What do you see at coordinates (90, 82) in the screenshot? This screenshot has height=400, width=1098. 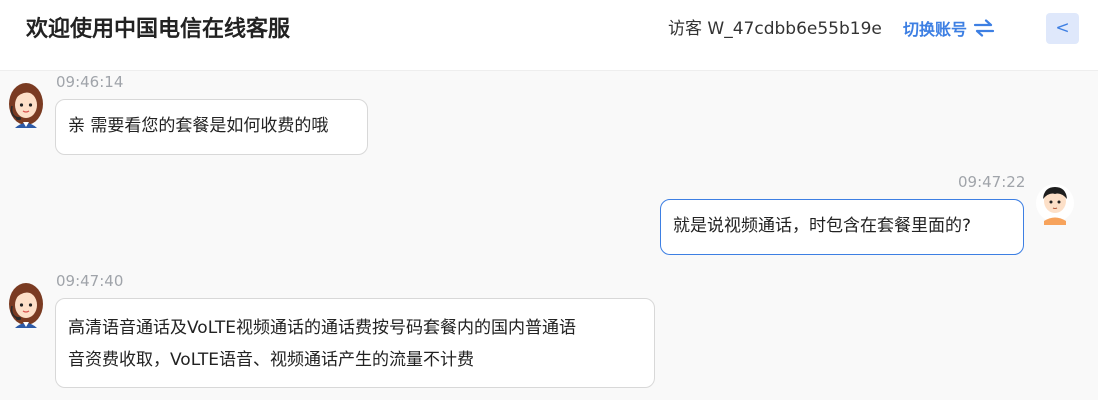 I see `message-timestamp: 09:46:14` at bounding box center [90, 82].